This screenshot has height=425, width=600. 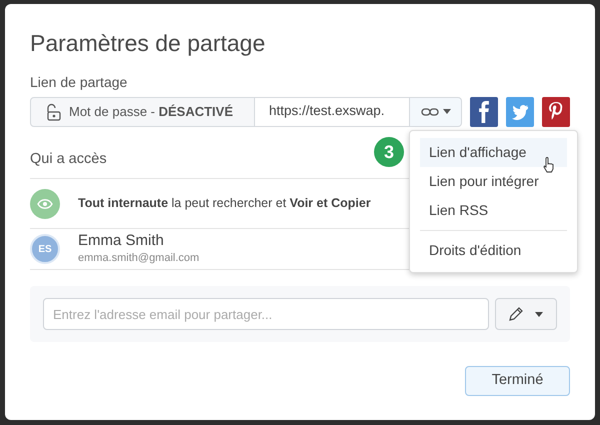 I want to click on pinterest-icon, so click(x=556, y=112).